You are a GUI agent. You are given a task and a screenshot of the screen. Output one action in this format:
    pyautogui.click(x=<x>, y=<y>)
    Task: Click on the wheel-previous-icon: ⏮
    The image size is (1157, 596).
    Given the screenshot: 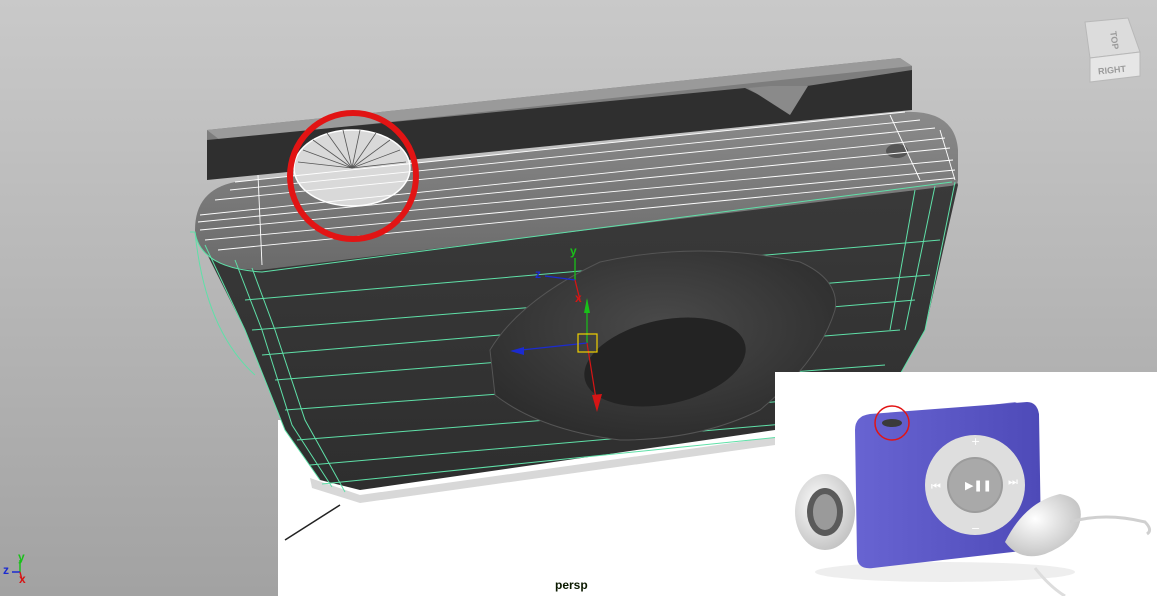 What is the action you would take?
    pyautogui.click(x=936, y=486)
    